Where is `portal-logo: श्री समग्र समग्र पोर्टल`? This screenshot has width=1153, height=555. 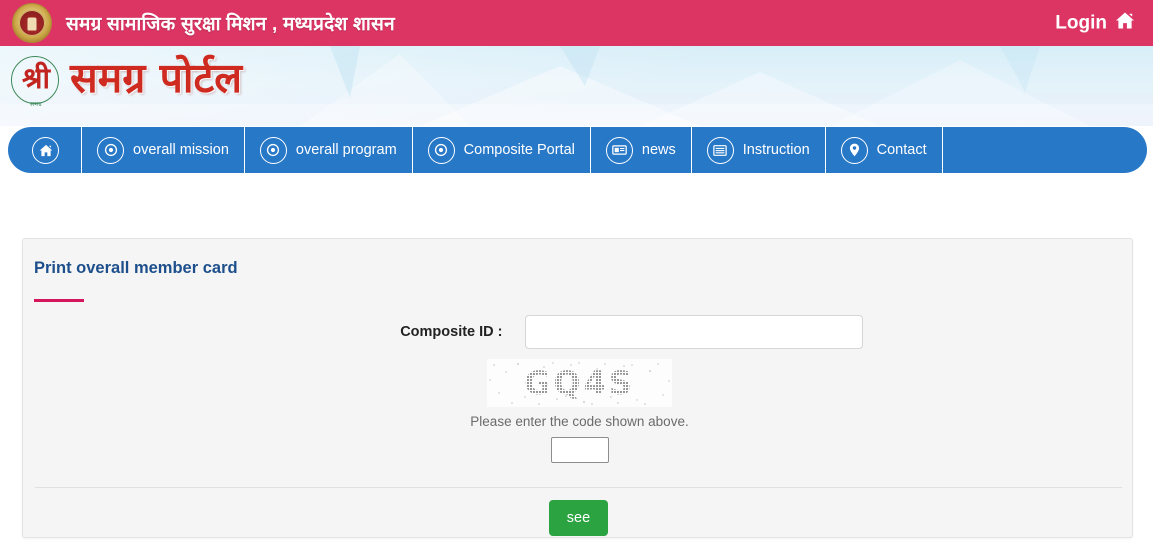
portal-logo: श्री समग्र समग्र पोर्टल is located at coordinates (125, 81).